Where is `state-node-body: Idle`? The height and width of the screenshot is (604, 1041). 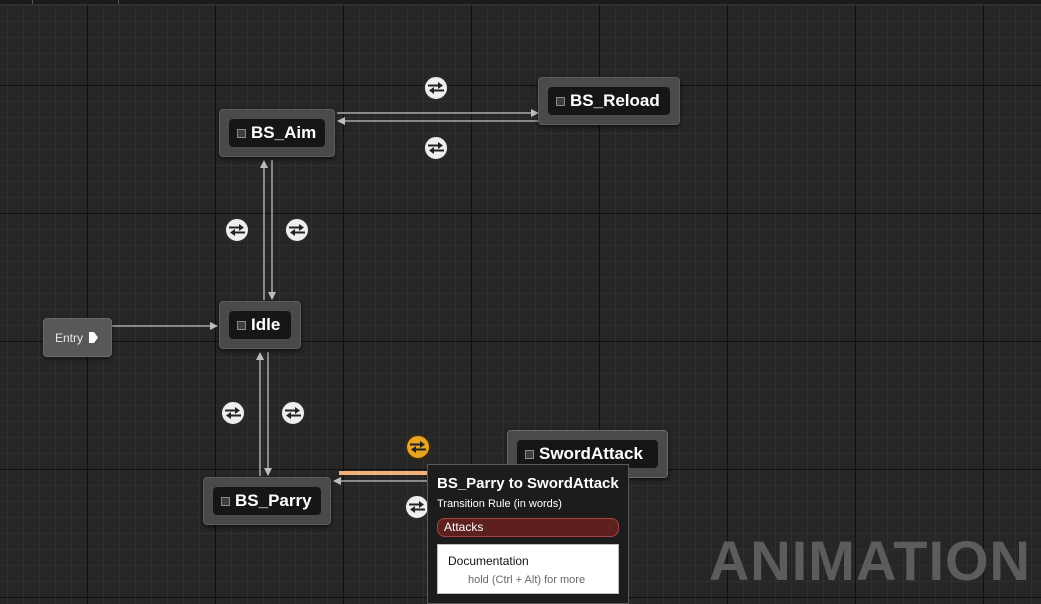
state-node-body: Idle is located at coordinates (260, 325).